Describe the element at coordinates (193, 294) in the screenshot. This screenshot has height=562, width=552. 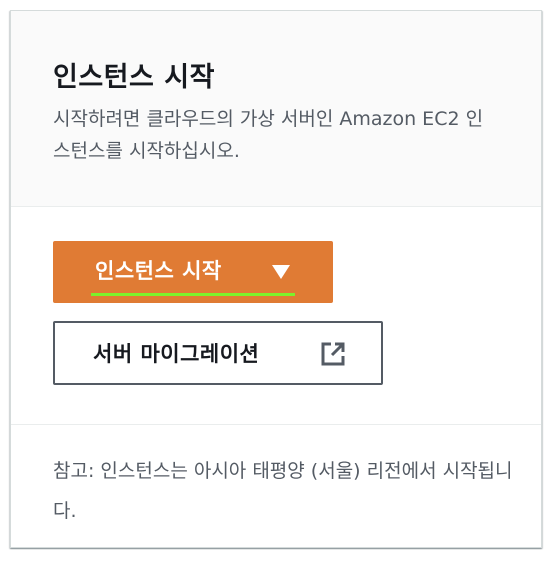
I see `focus-indicator` at that location.